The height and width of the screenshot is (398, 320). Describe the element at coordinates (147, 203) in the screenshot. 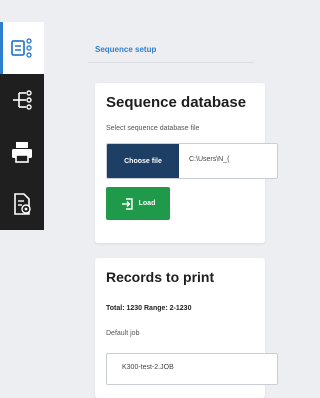

I see `load-button-label: Load` at that location.